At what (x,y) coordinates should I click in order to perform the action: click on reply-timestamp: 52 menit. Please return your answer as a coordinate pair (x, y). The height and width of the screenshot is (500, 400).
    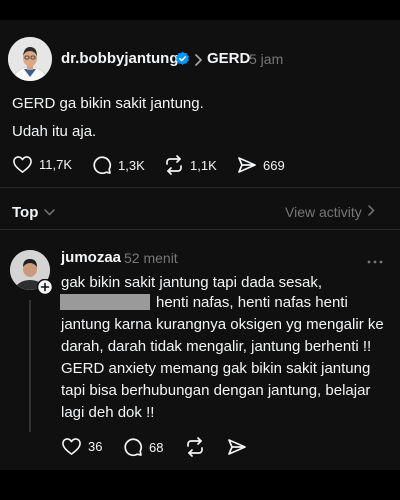
    Looking at the image, I should click on (151, 258).